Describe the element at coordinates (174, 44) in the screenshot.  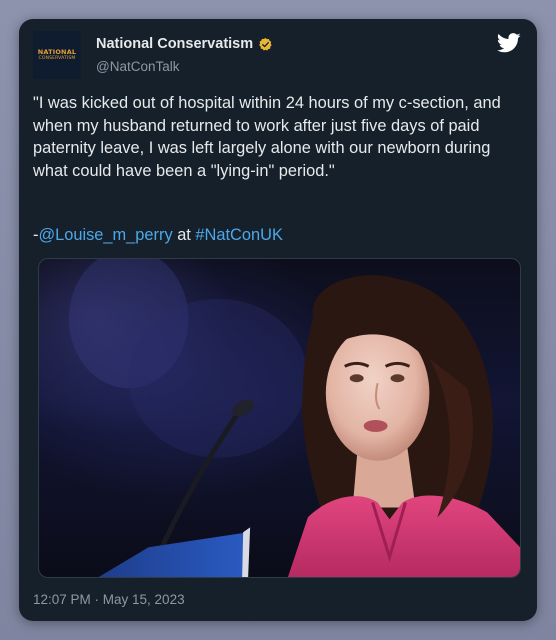
I see `display-name: National Conservatism` at that location.